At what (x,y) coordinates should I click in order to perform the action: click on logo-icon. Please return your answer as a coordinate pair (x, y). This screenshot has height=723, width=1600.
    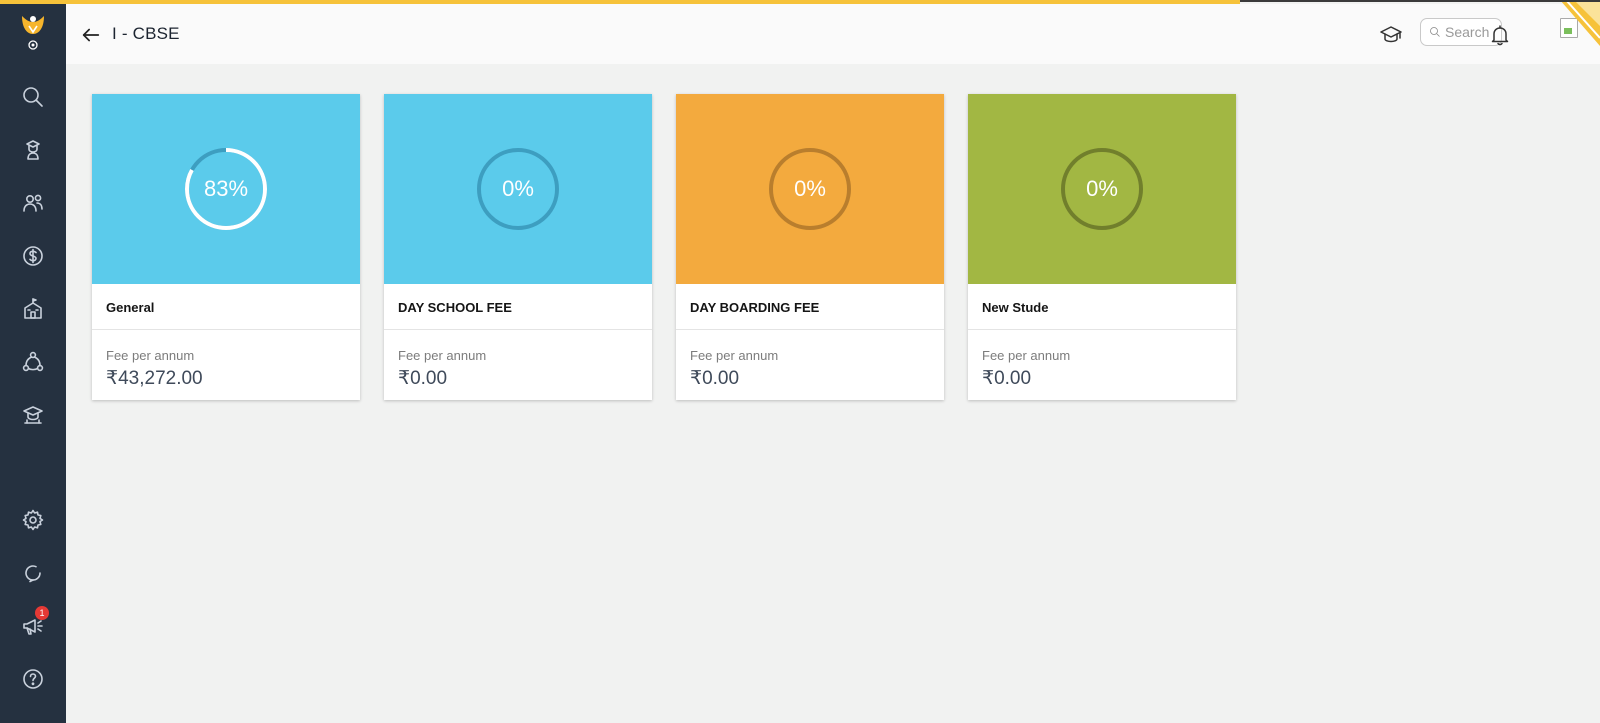
    Looking at the image, I should click on (33, 33).